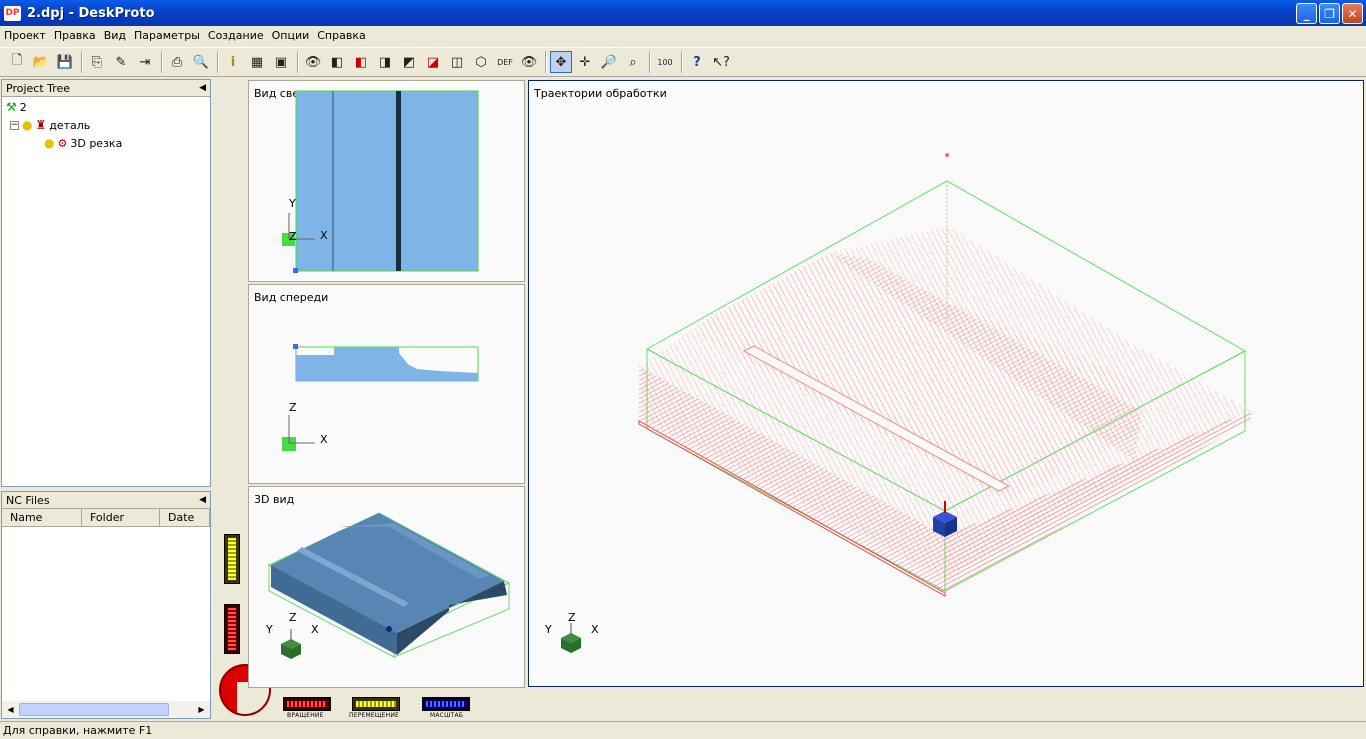 The image size is (1366, 739). What do you see at coordinates (42, 517) in the screenshot?
I see `column-name: Name` at bounding box center [42, 517].